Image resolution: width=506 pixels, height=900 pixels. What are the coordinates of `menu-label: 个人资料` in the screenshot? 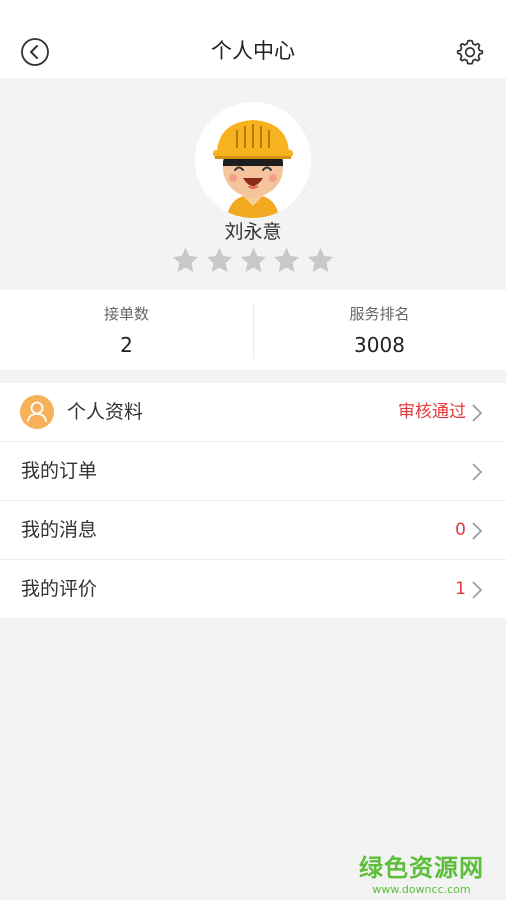 It's located at (105, 412).